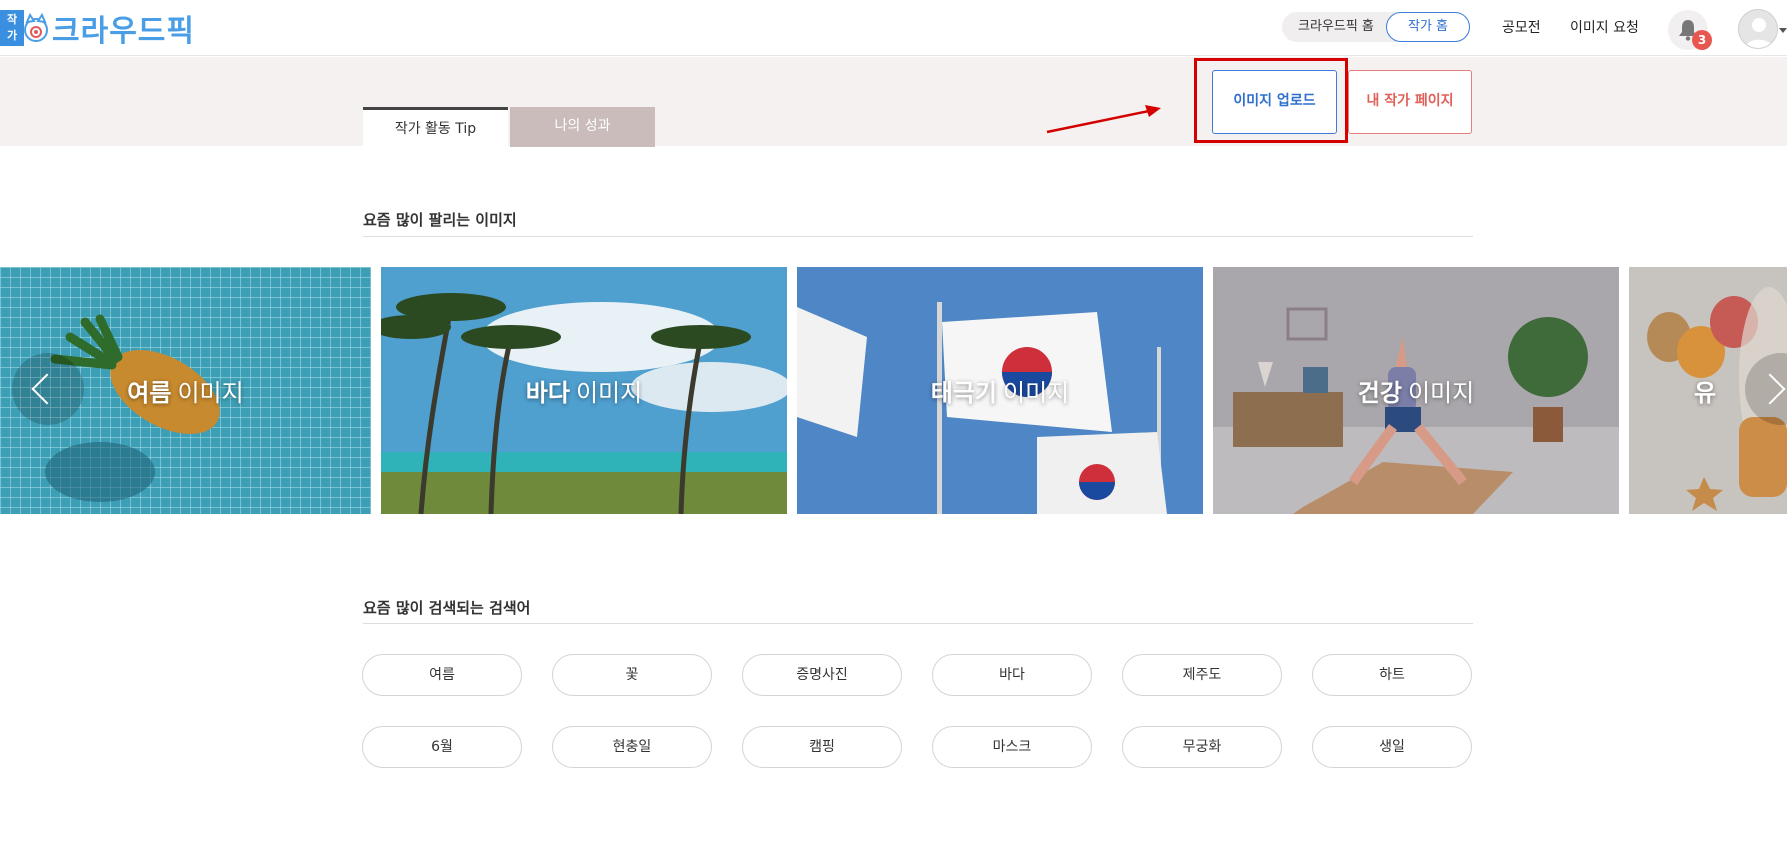  Describe the element at coordinates (1012, 675) in the screenshot. I see `keyword-chip: 바다` at that location.